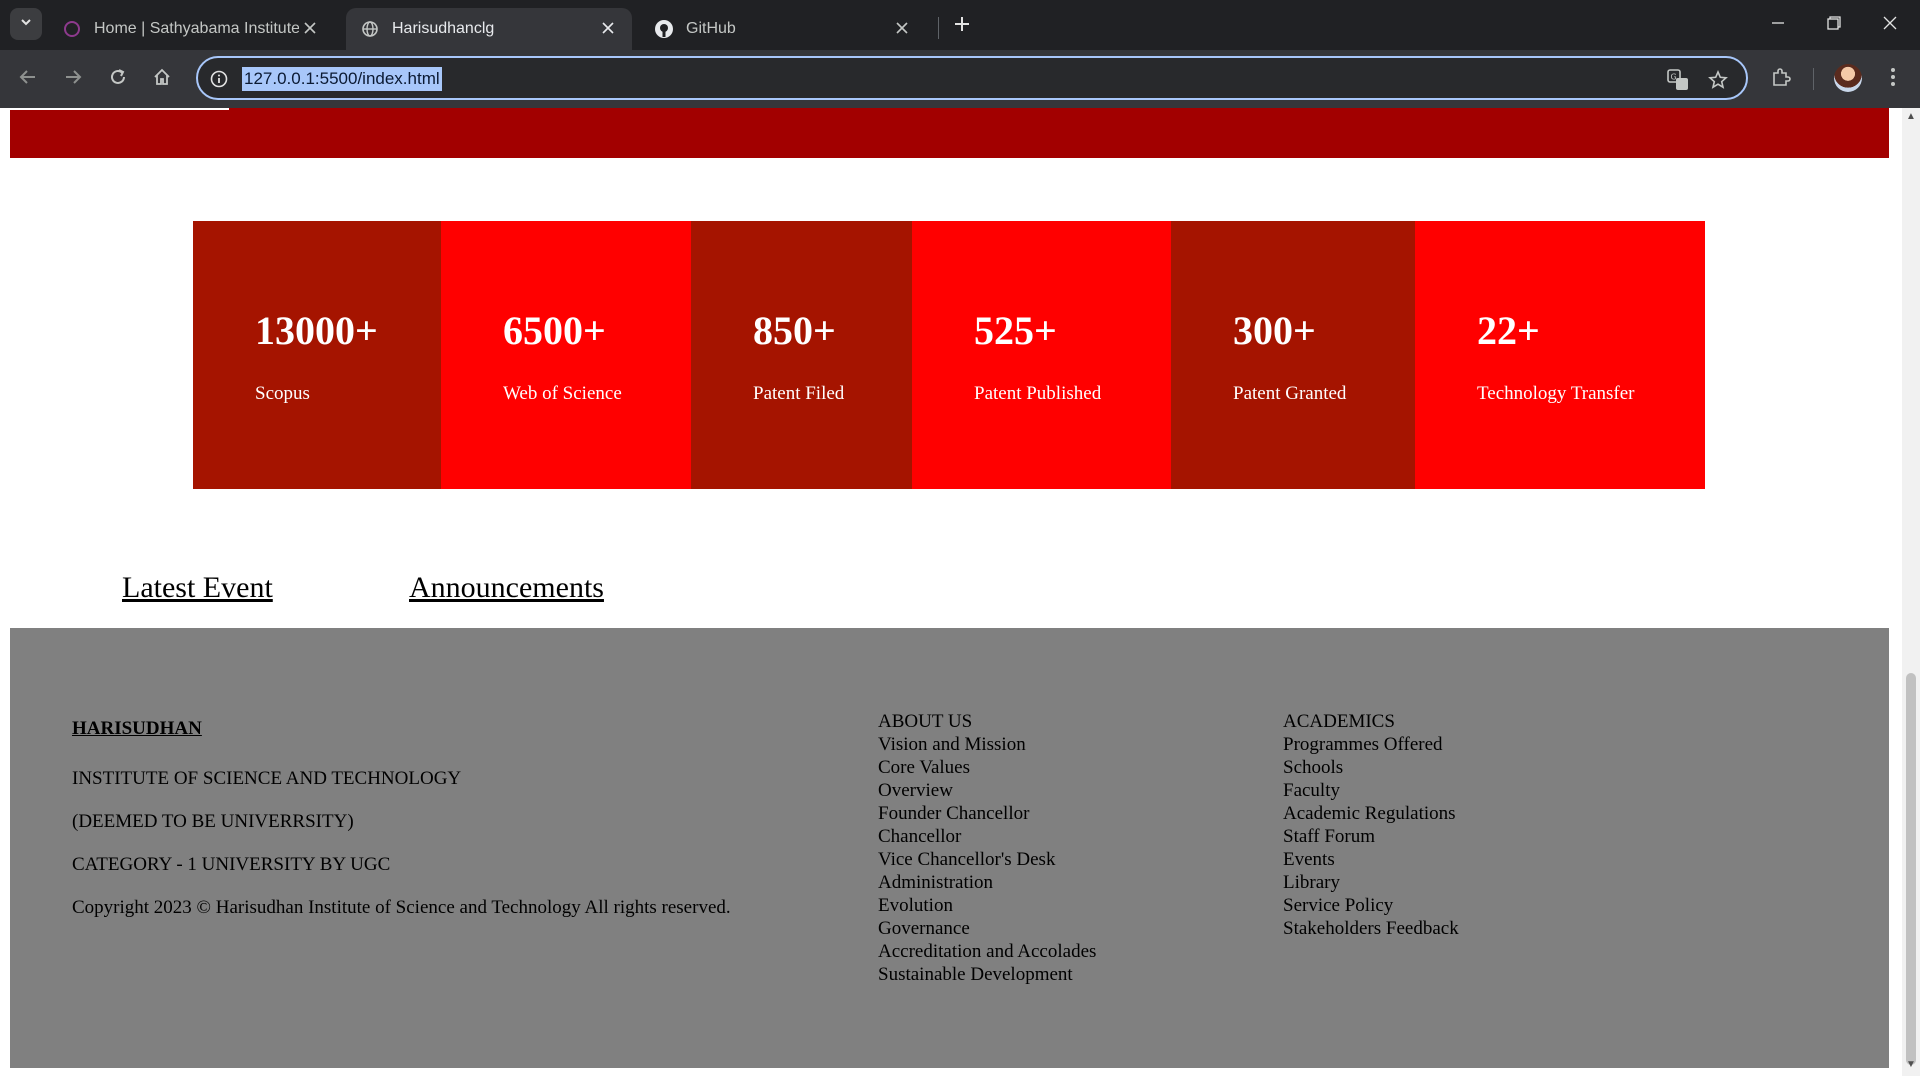 The width and height of the screenshot is (1920, 1080). Describe the element at coordinates (554, 330) in the screenshot. I see `stat-value: 6500+` at that location.